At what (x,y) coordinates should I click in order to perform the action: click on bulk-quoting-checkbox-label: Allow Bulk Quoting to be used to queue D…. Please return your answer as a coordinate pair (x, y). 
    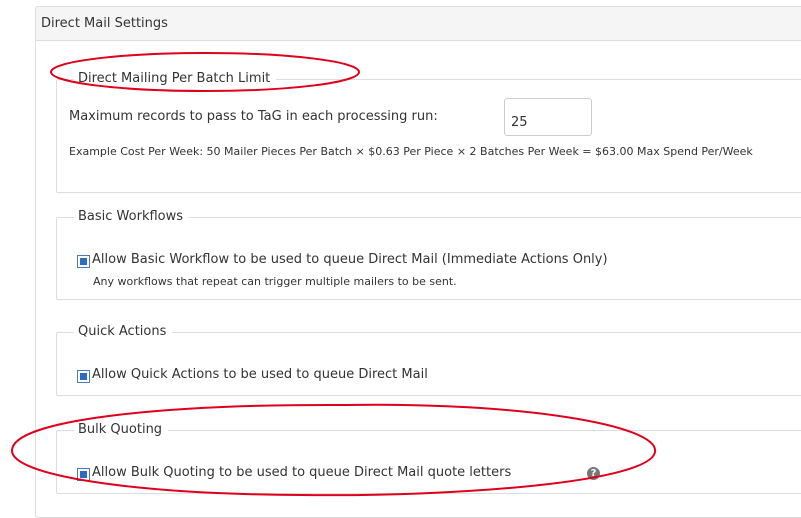
    Looking at the image, I should click on (301, 472).